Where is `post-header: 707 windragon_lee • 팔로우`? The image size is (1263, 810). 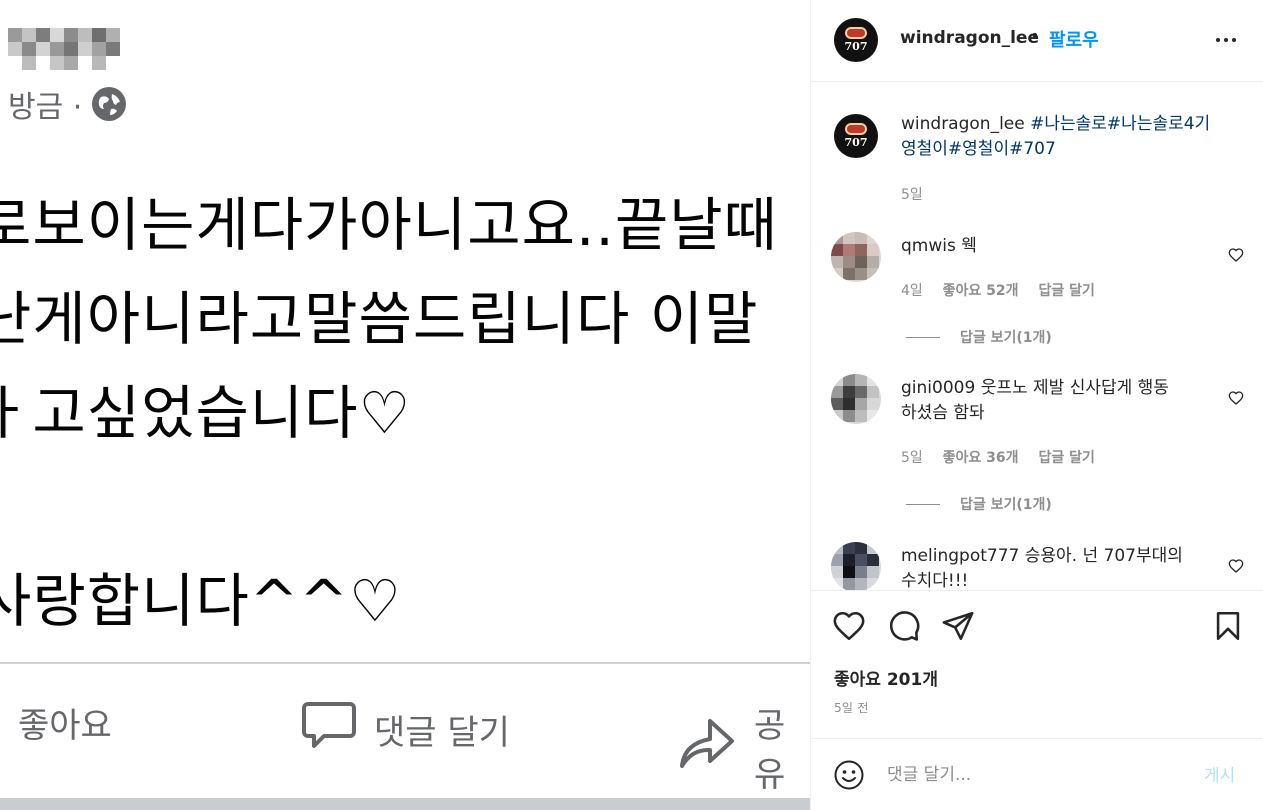
post-header: 707 windragon_lee • 팔로우 is located at coordinates (1037, 41).